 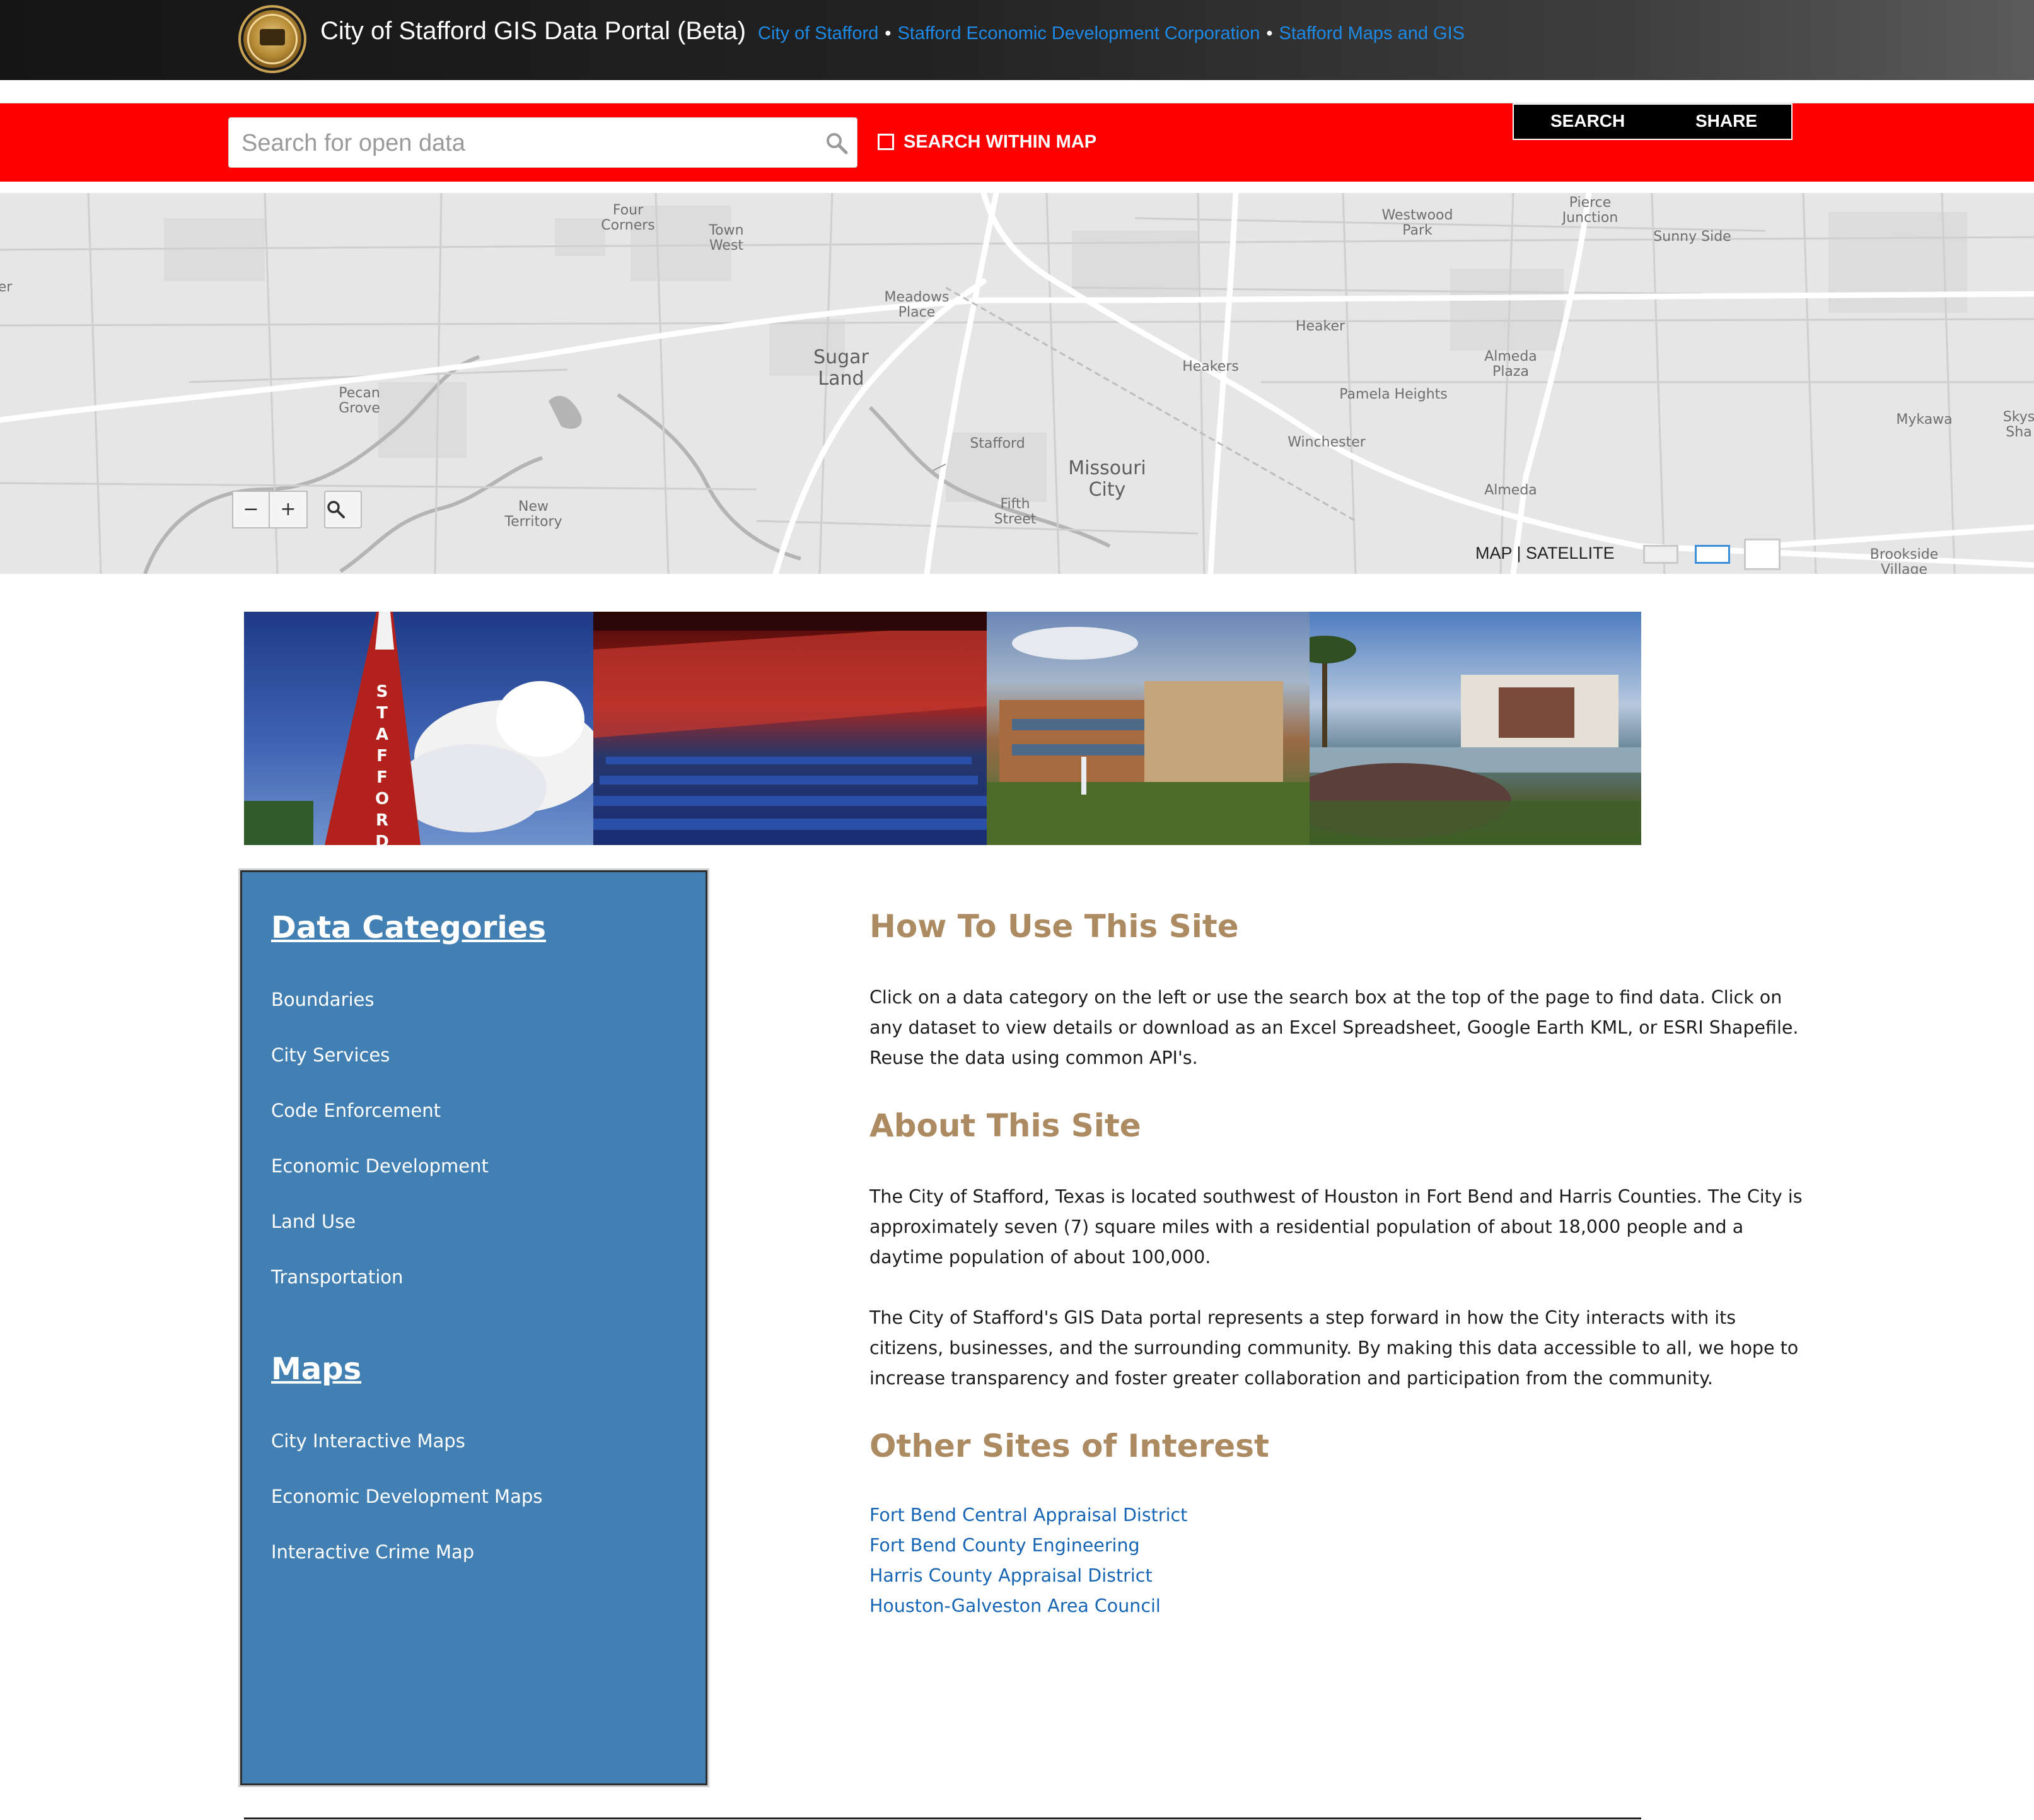 What do you see at coordinates (1904, 561) in the screenshot?
I see `map-label: Brookside Village` at bounding box center [1904, 561].